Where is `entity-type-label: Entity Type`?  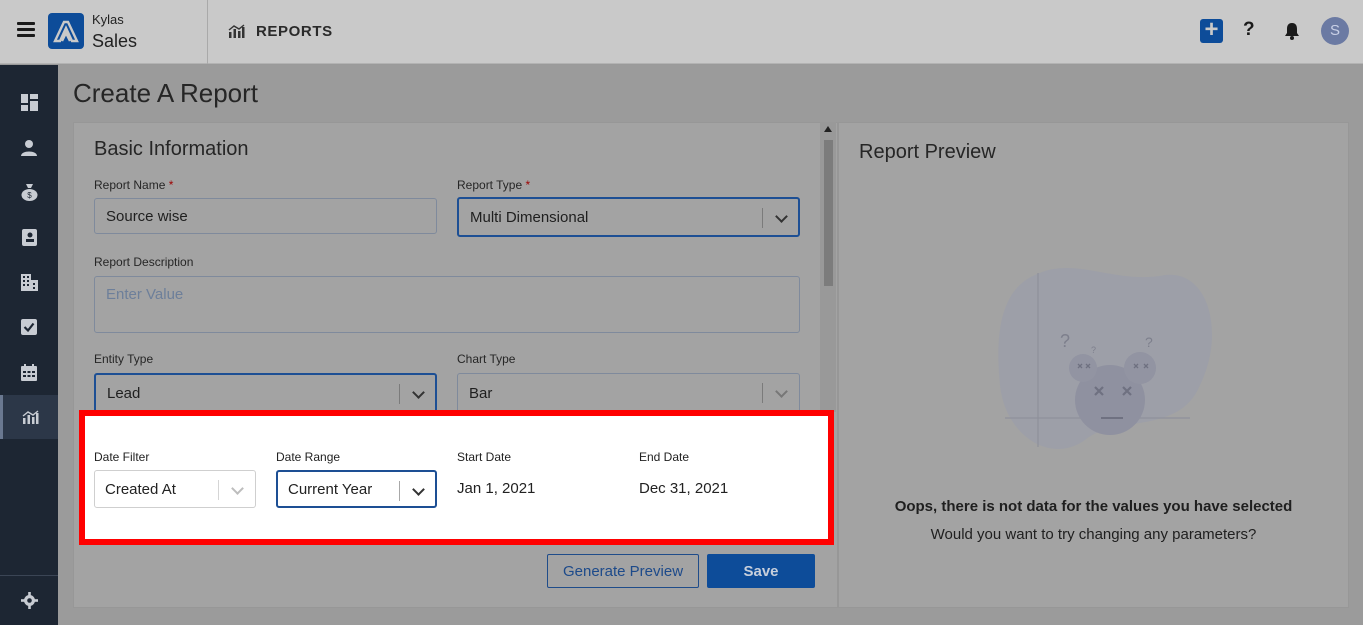 entity-type-label: Entity Type is located at coordinates (124, 359).